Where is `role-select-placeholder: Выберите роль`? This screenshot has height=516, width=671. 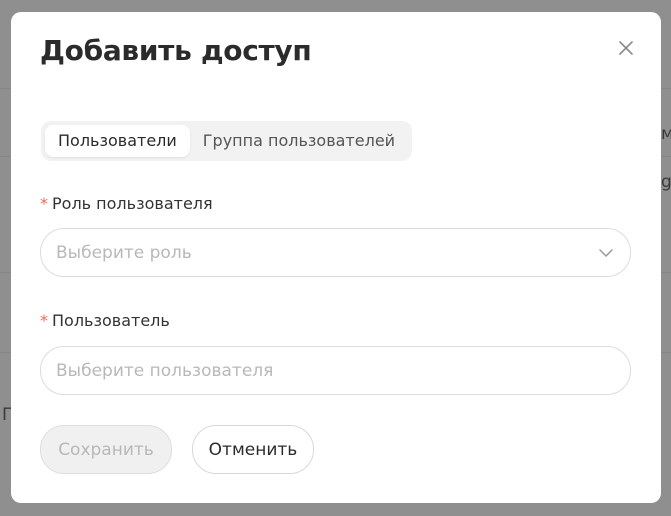
role-select-placeholder: Выберите роль is located at coordinates (124, 252).